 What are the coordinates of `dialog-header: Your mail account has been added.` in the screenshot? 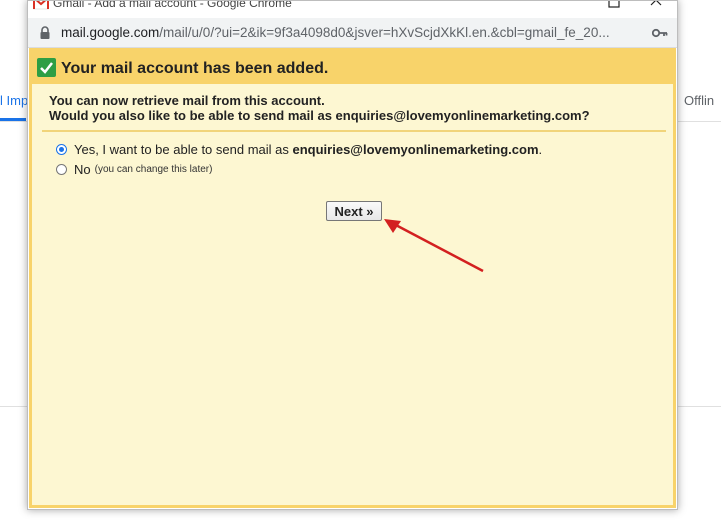 It's located at (352, 67).